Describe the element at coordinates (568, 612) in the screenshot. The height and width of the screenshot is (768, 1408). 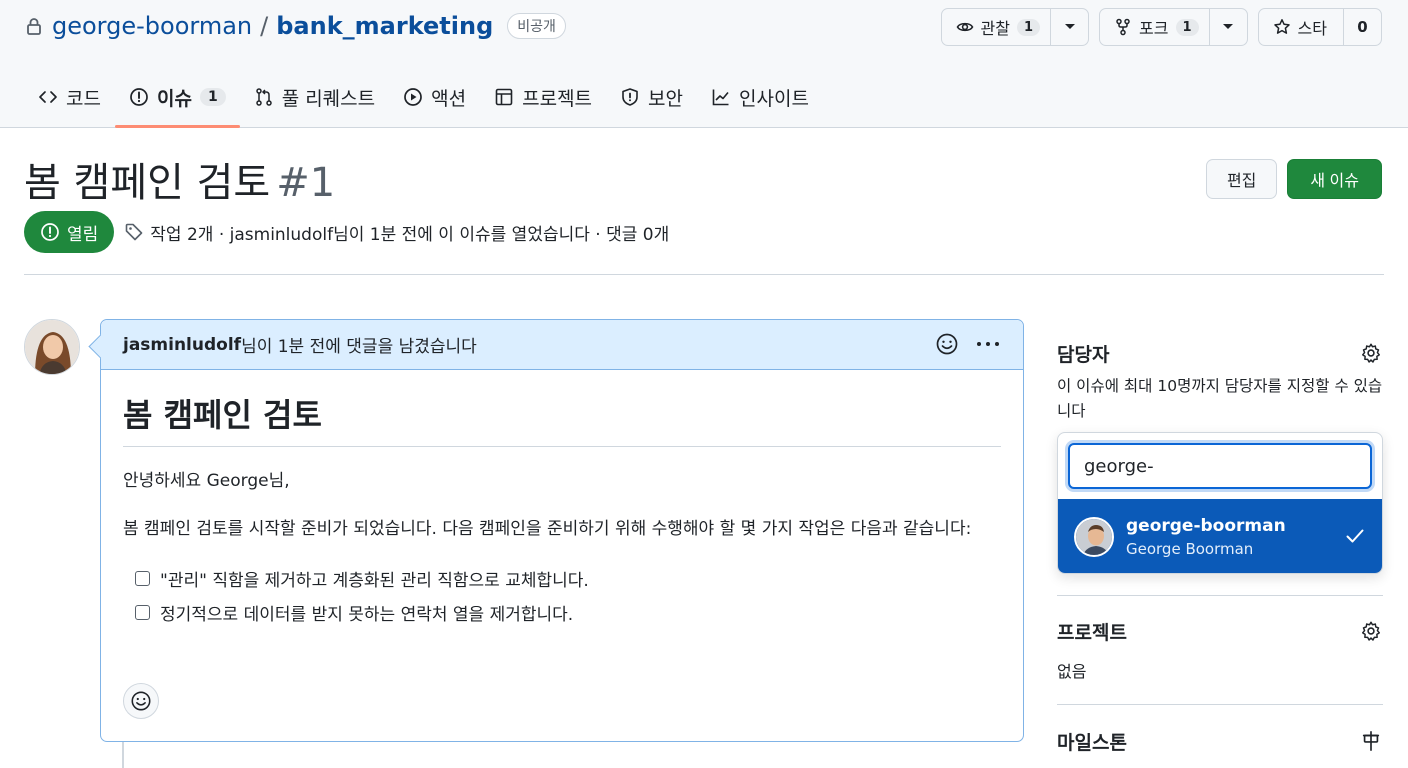
I see `list-item: 정기적으로 데이터를 받지 못하는 연락처 열을 제거합니다.` at that location.